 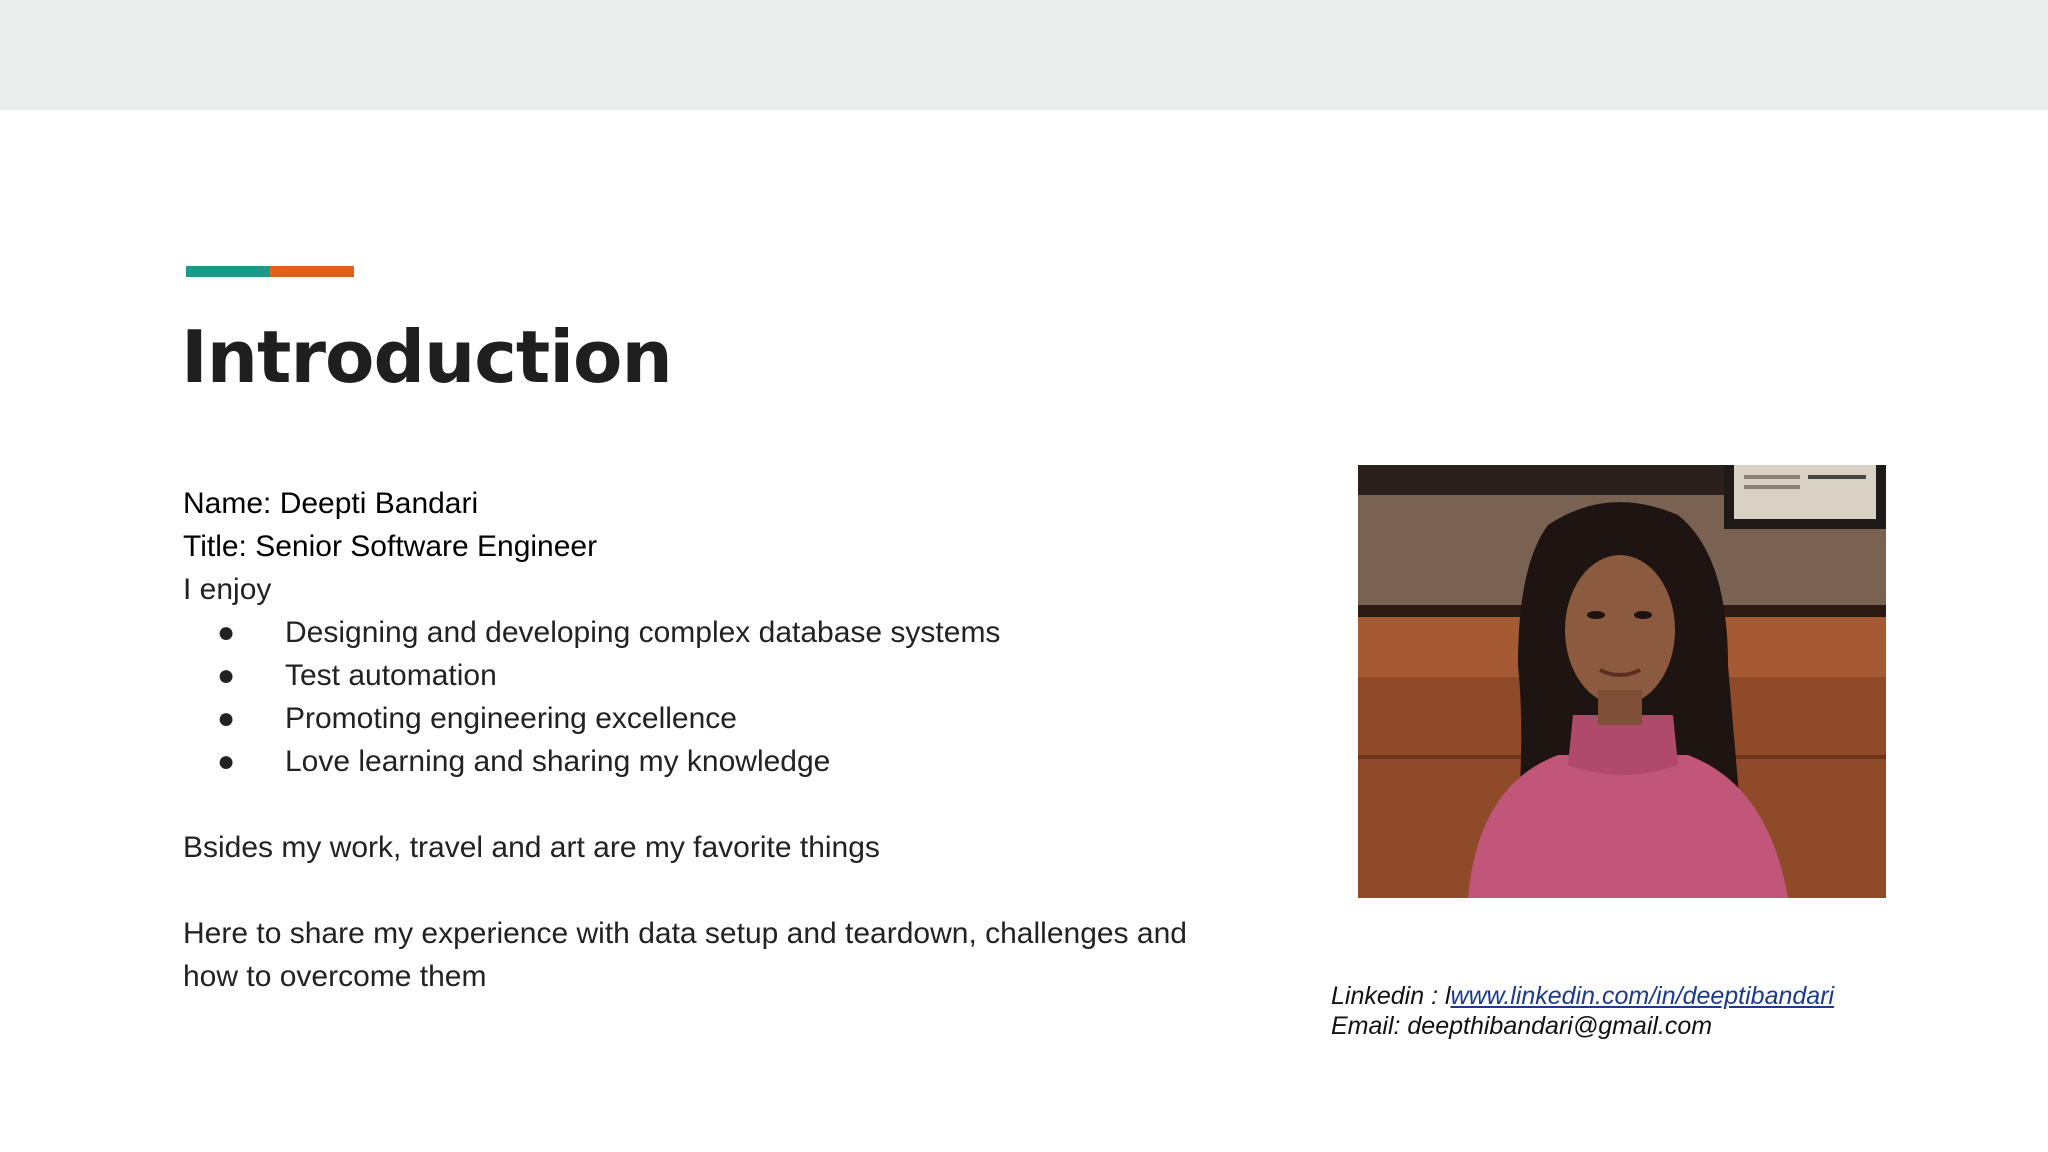 I want to click on list-item-text: Promoting engineering excellence, so click(x=511, y=718).